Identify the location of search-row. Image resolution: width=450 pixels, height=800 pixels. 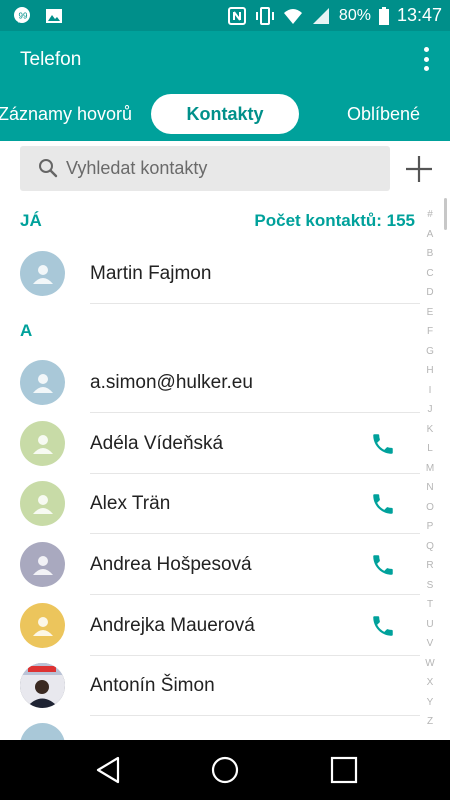
(225, 169).